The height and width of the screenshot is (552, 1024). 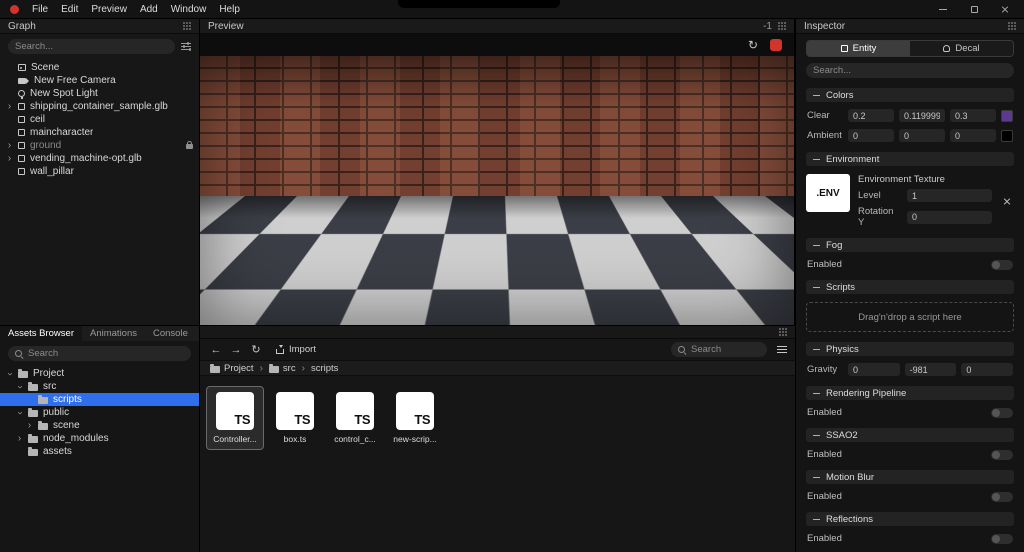 What do you see at coordinates (910, 245) in the screenshot?
I see `section-fog-header: Fog` at bounding box center [910, 245].